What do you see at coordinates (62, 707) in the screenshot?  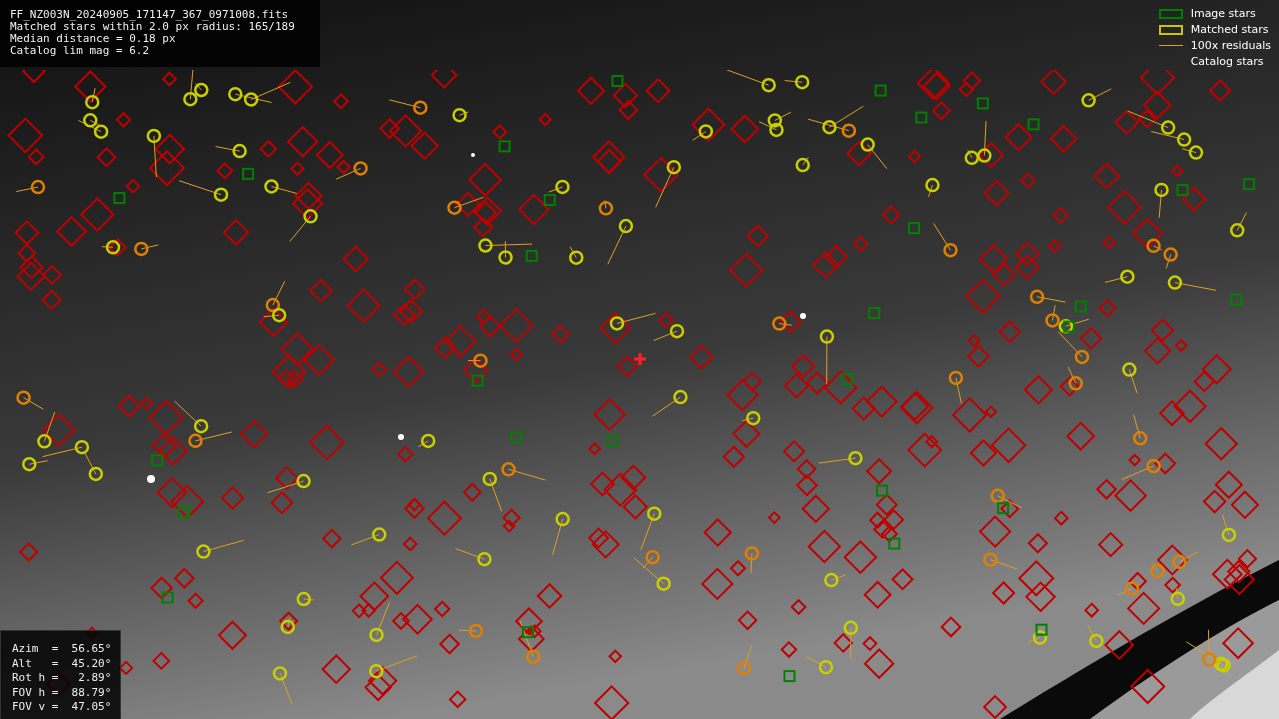 I see `pointing-text: FOV v = 47.05°` at bounding box center [62, 707].